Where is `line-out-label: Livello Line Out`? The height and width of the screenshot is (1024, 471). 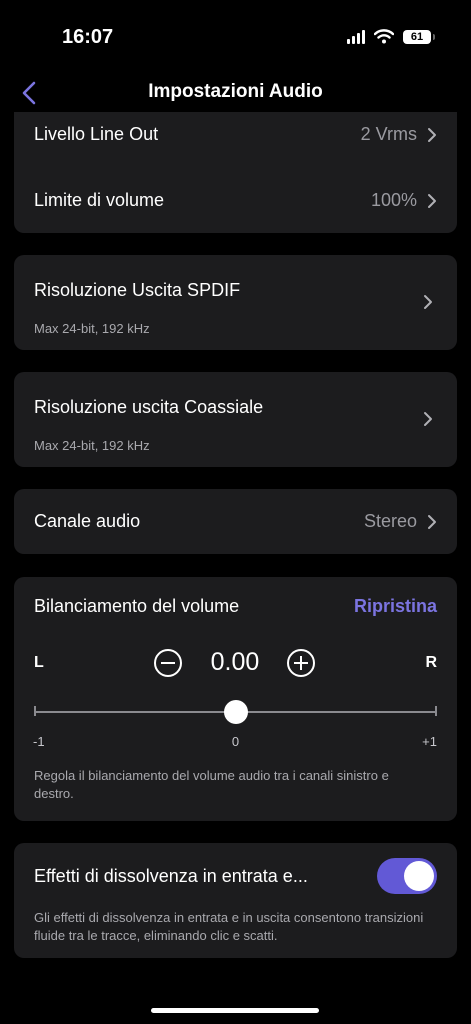
line-out-label: Livello Line Out is located at coordinates (96, 134).